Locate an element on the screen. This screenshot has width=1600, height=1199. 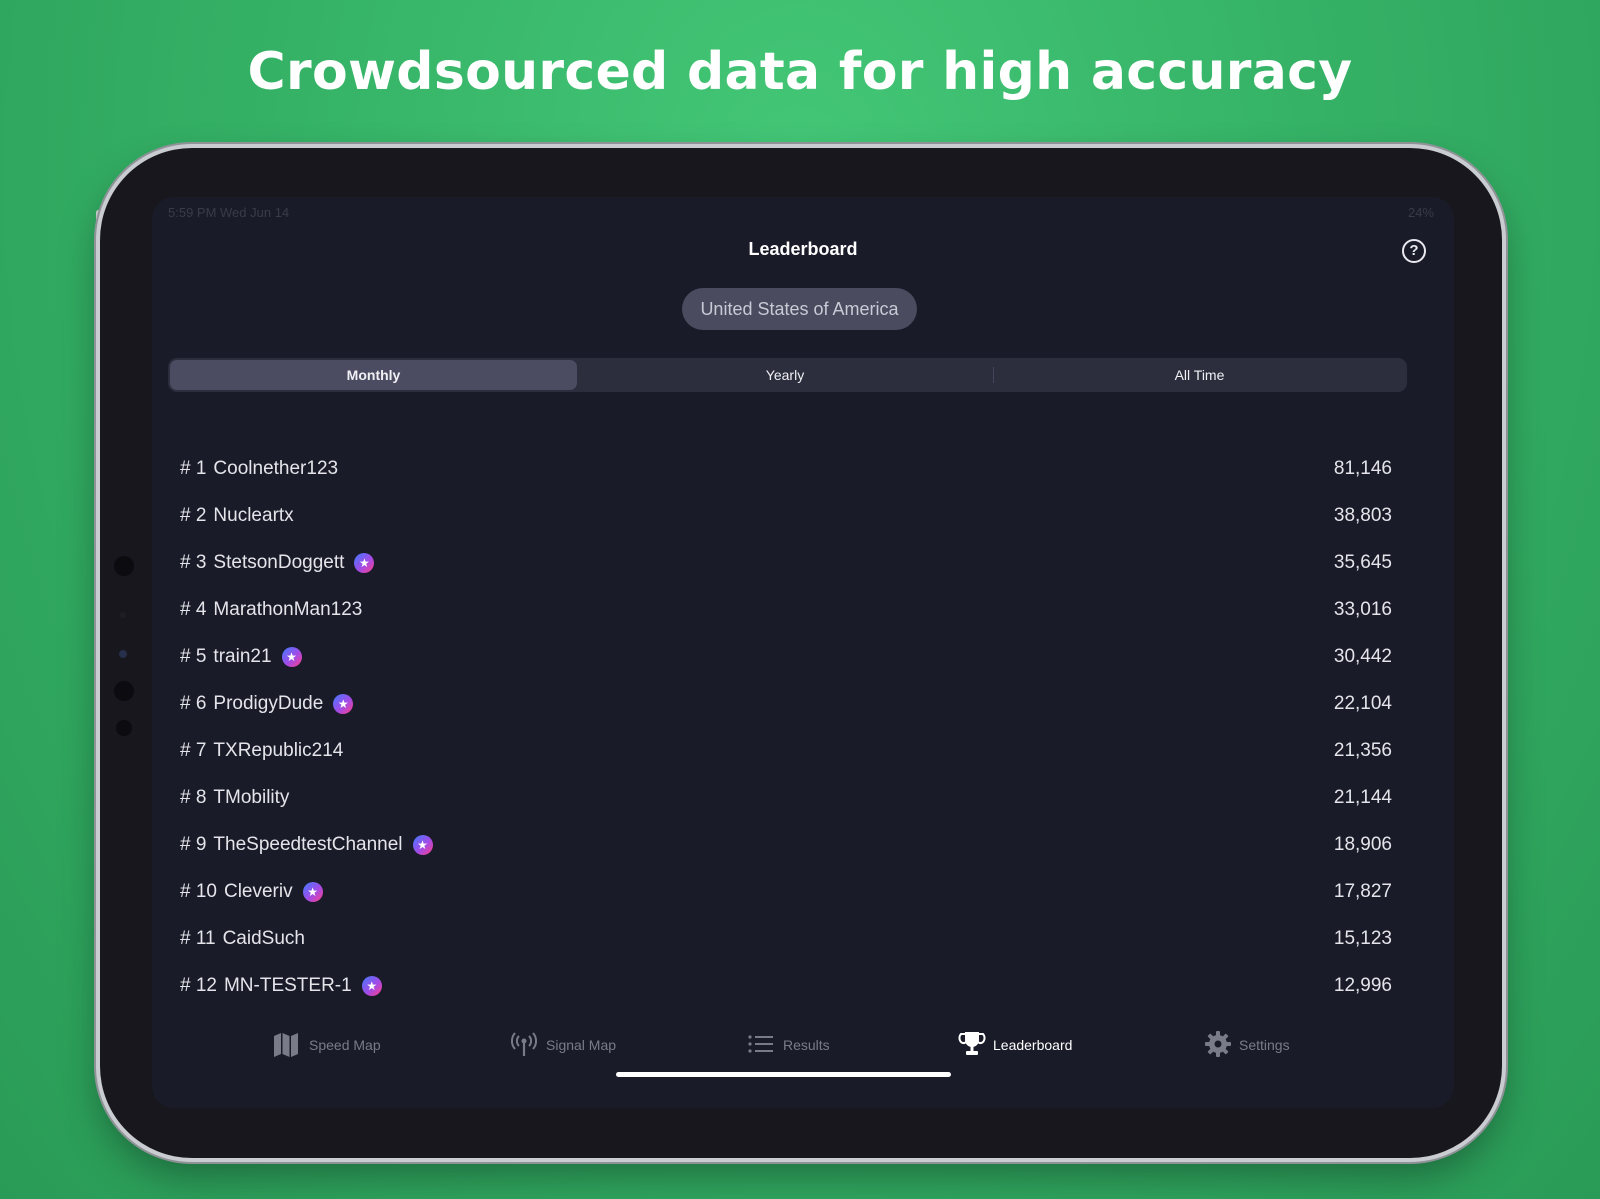
tab-signal-map: Signal Map is located at coordinates (570, 1045).